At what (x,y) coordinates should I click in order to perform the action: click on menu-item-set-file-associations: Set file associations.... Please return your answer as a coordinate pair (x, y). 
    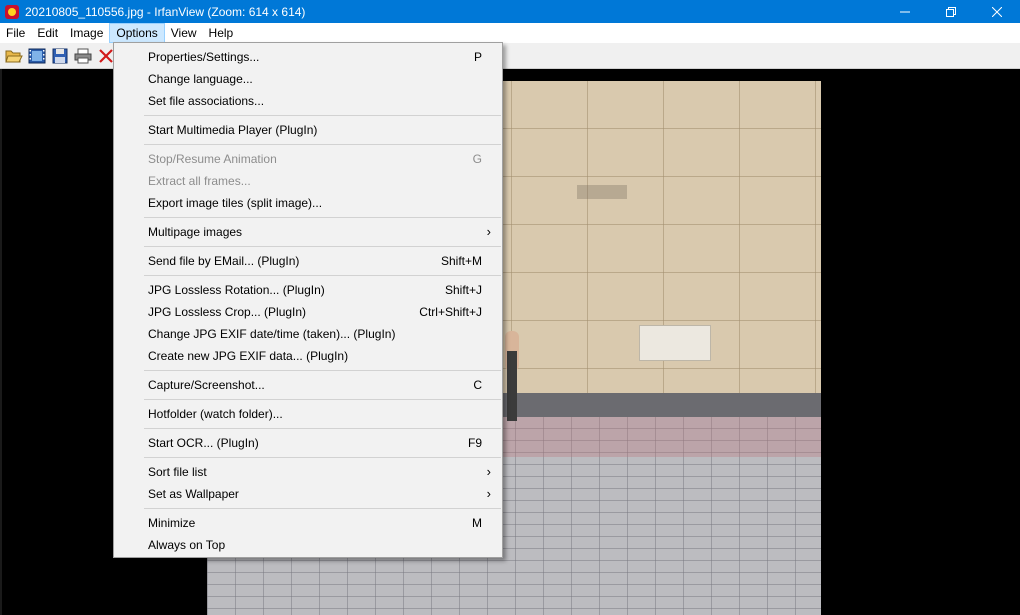
    Looking at the image, I should click on (308, 101).